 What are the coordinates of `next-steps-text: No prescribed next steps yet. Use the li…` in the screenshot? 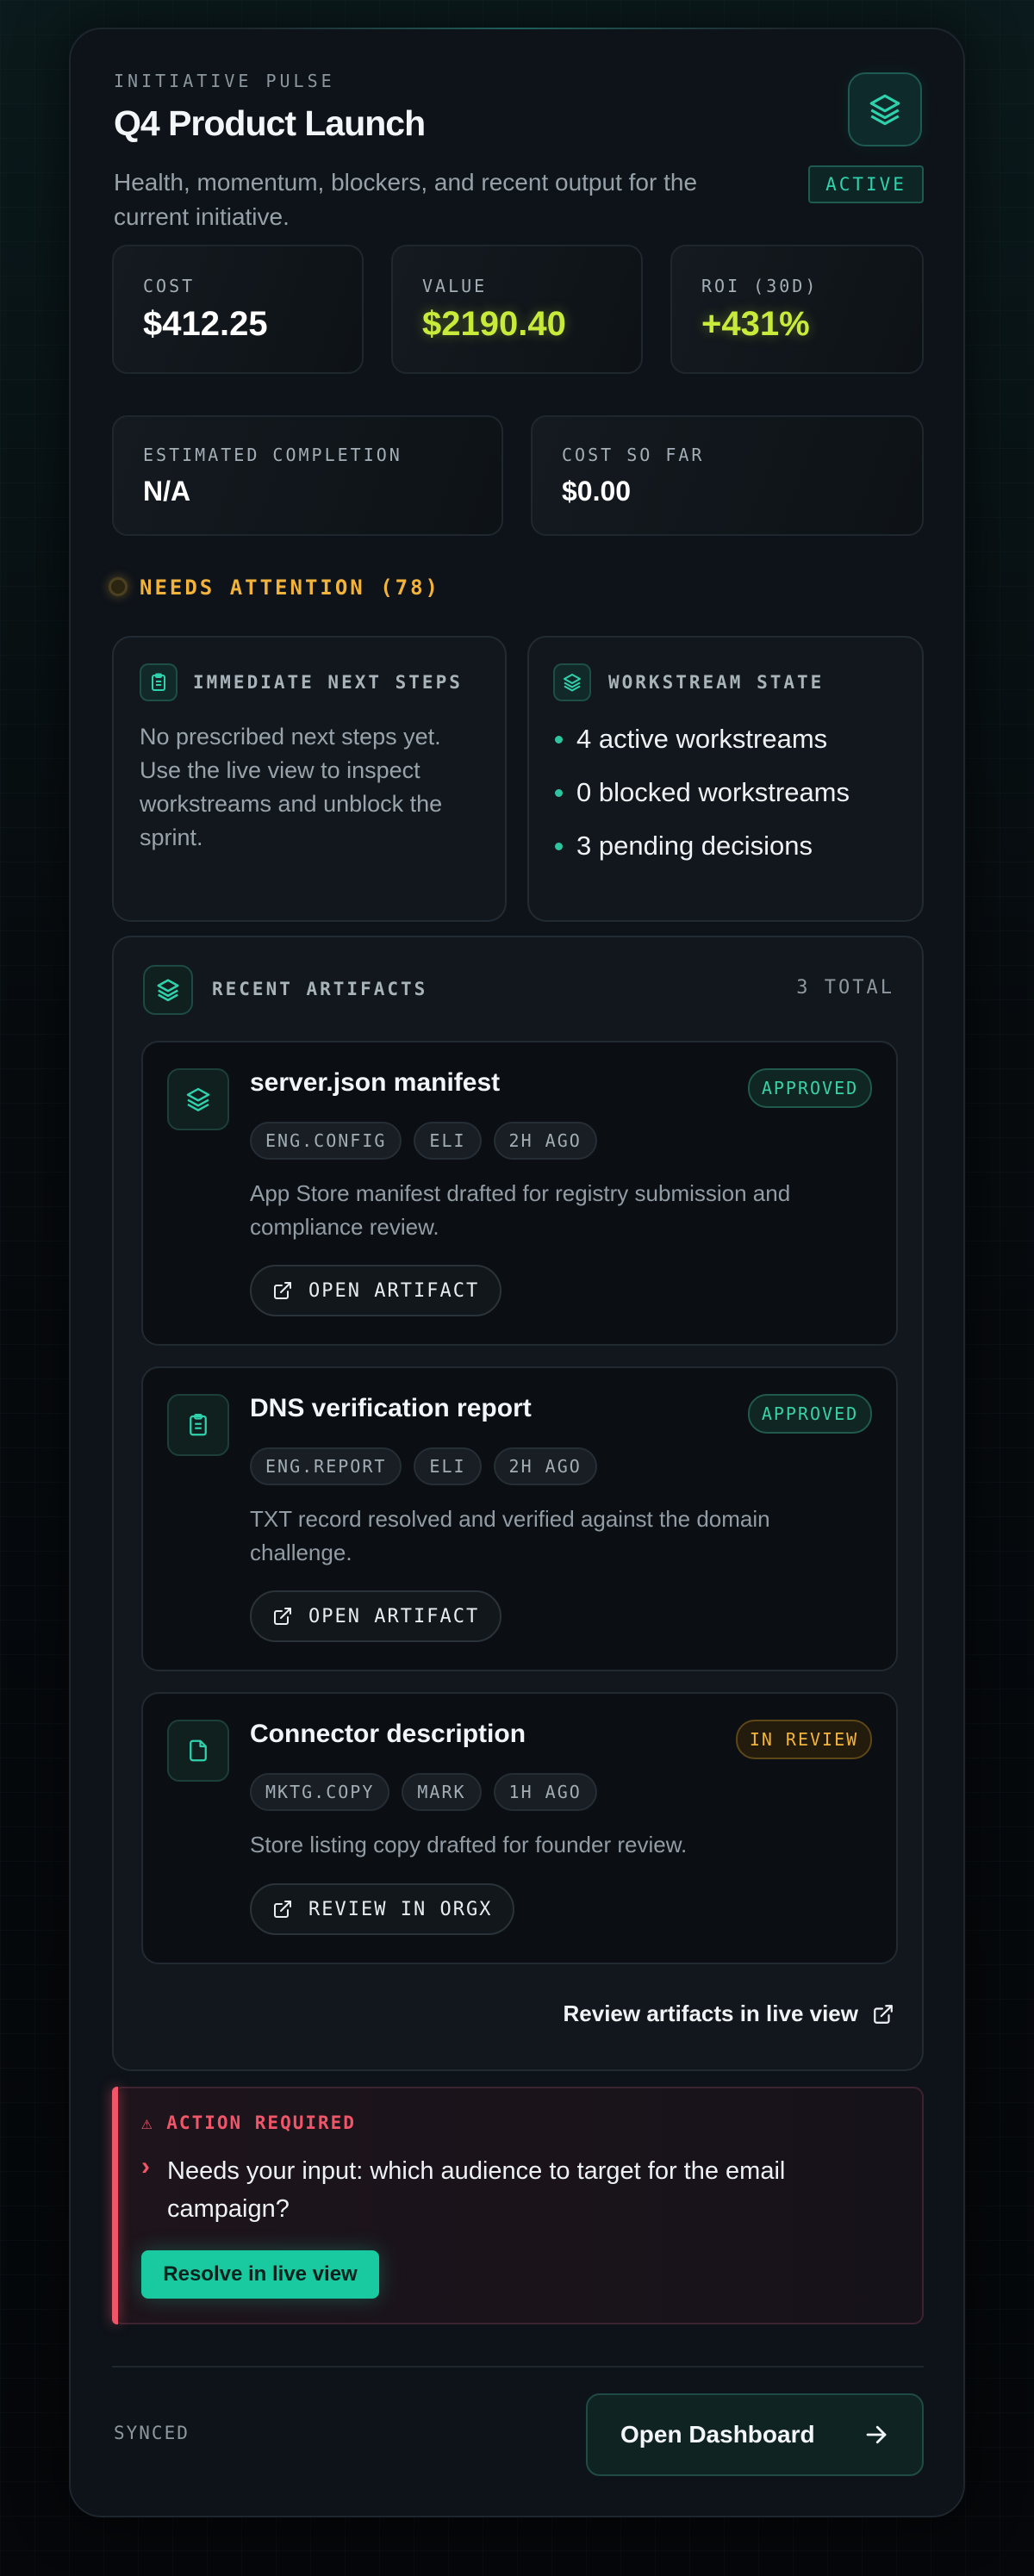 It's located at (291, 787).